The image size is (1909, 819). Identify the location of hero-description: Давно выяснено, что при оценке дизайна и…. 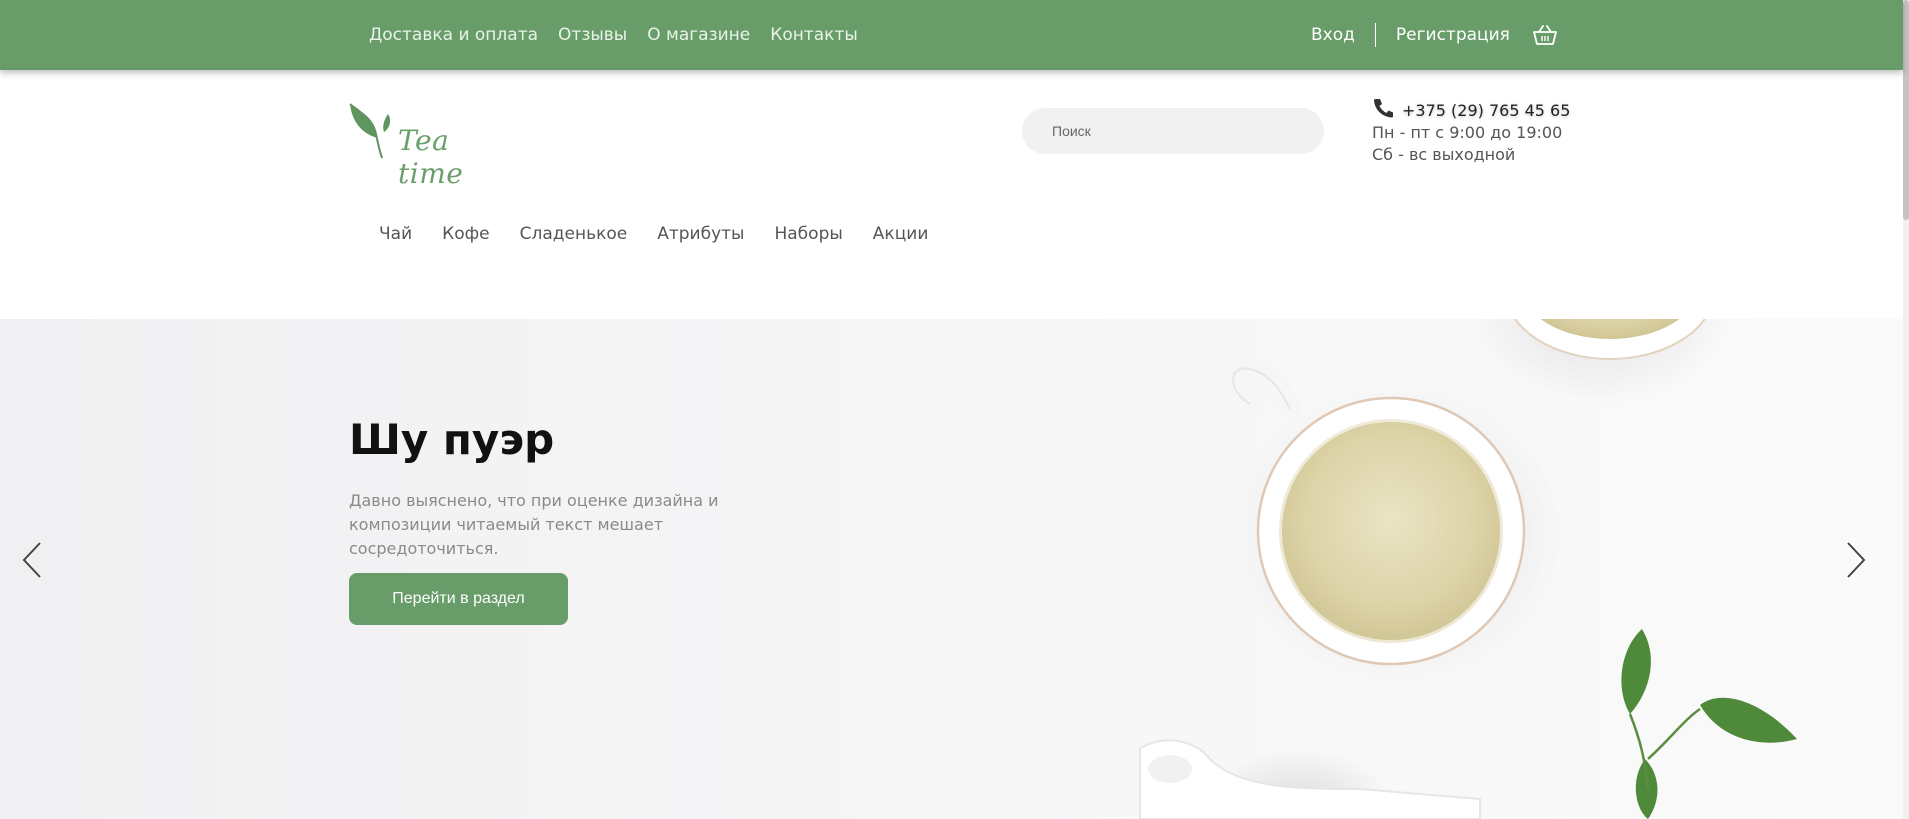
(534, 524).